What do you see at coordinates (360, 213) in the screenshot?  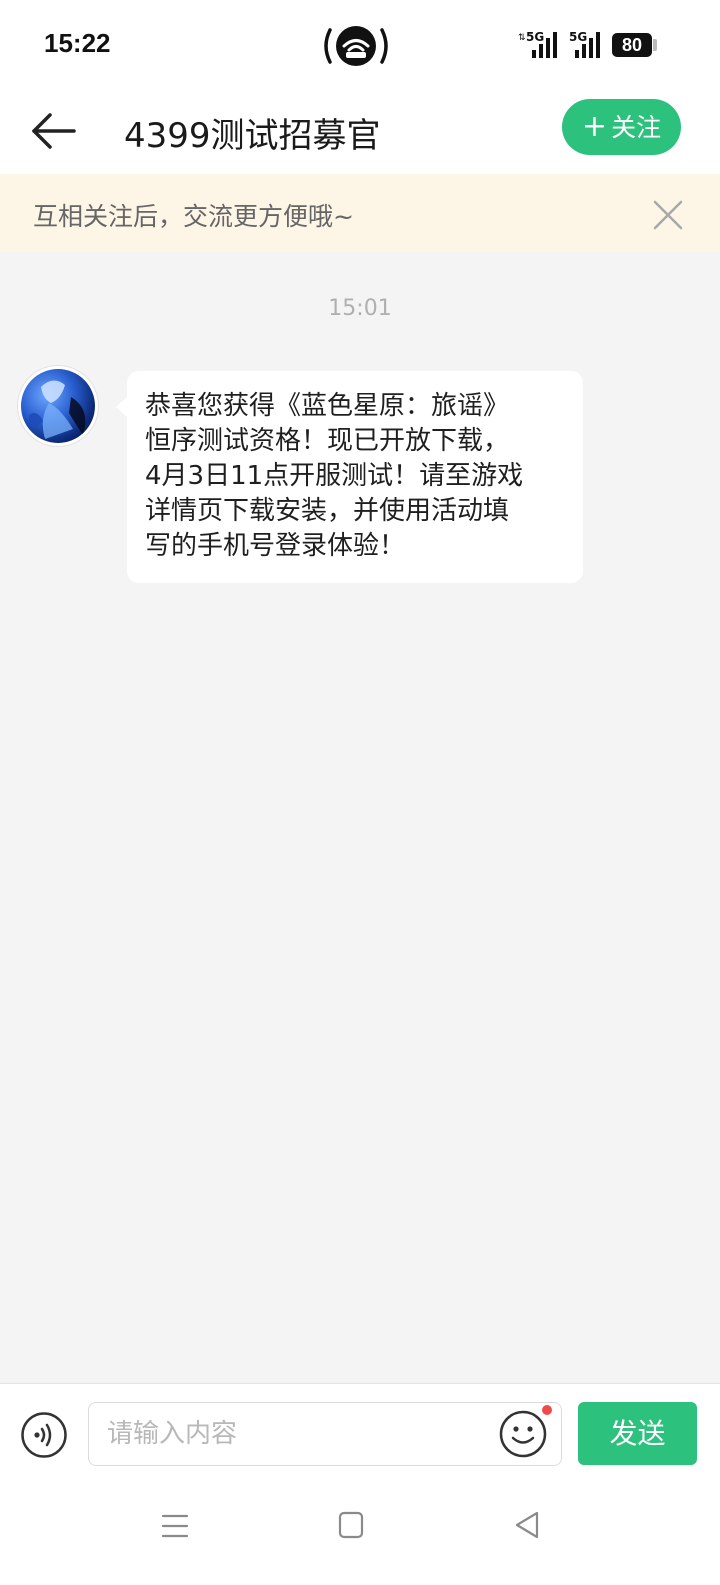 I see `notice-banner: 互相关注后，交流更方便哦~` at bounding box center [360, 213].